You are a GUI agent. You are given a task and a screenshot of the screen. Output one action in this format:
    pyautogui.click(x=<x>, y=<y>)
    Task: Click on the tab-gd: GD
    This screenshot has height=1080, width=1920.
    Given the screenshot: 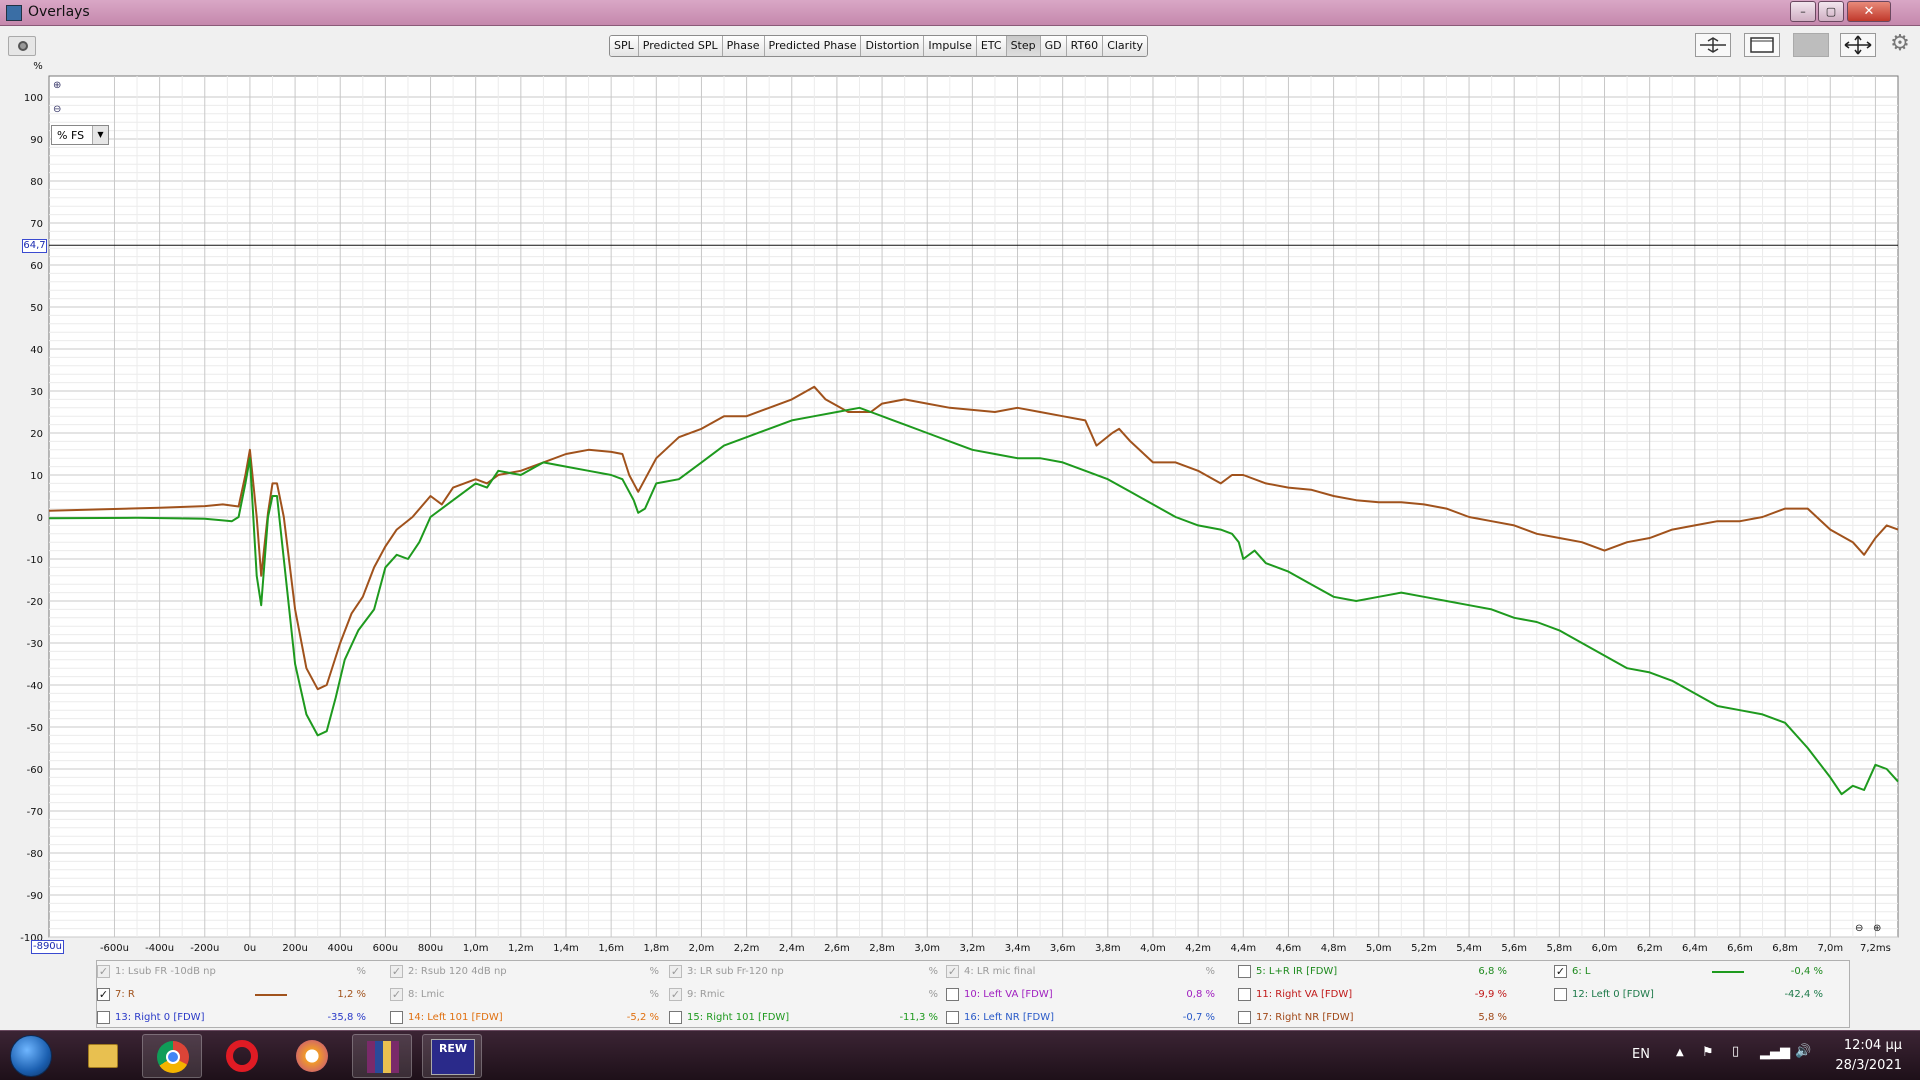 What is the action you would take?
    pyautogui.click(x=1053, y=46)
    